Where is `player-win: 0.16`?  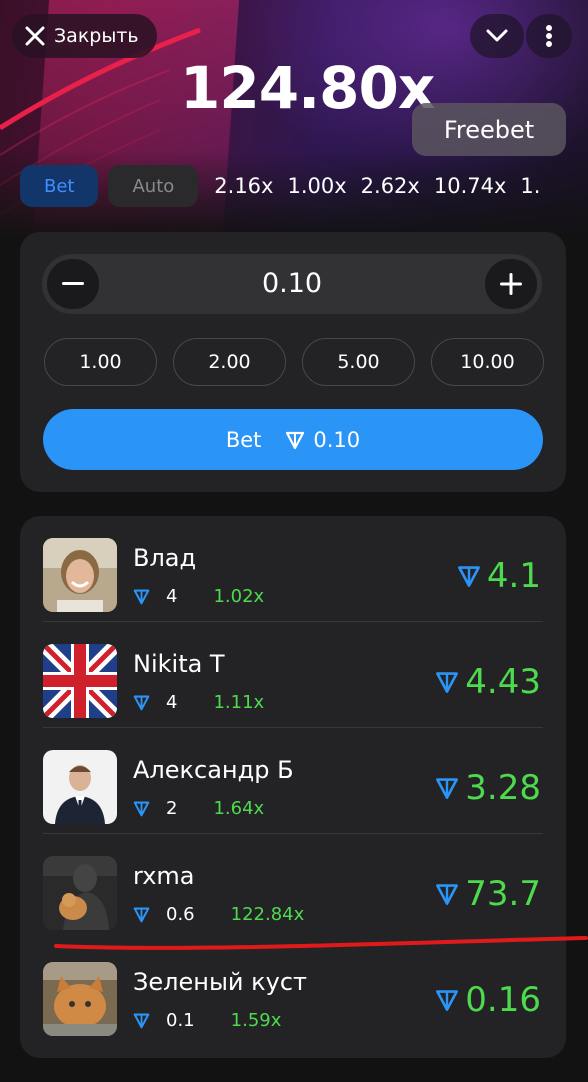
player-win: 0.16 is located at coordinates (488, 1000).